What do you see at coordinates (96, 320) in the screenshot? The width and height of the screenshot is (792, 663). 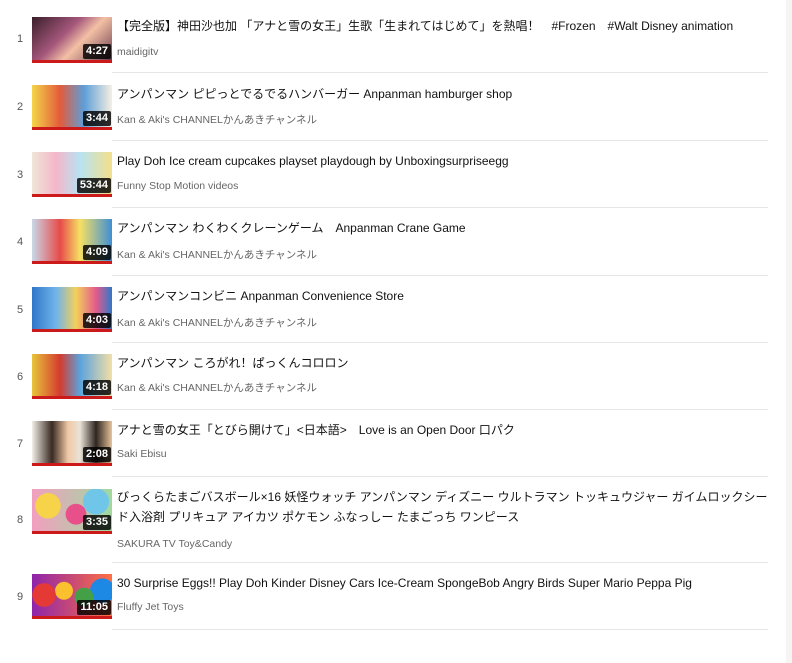 I see `duration-badge: 4:03` at bounding box center [96, 320].